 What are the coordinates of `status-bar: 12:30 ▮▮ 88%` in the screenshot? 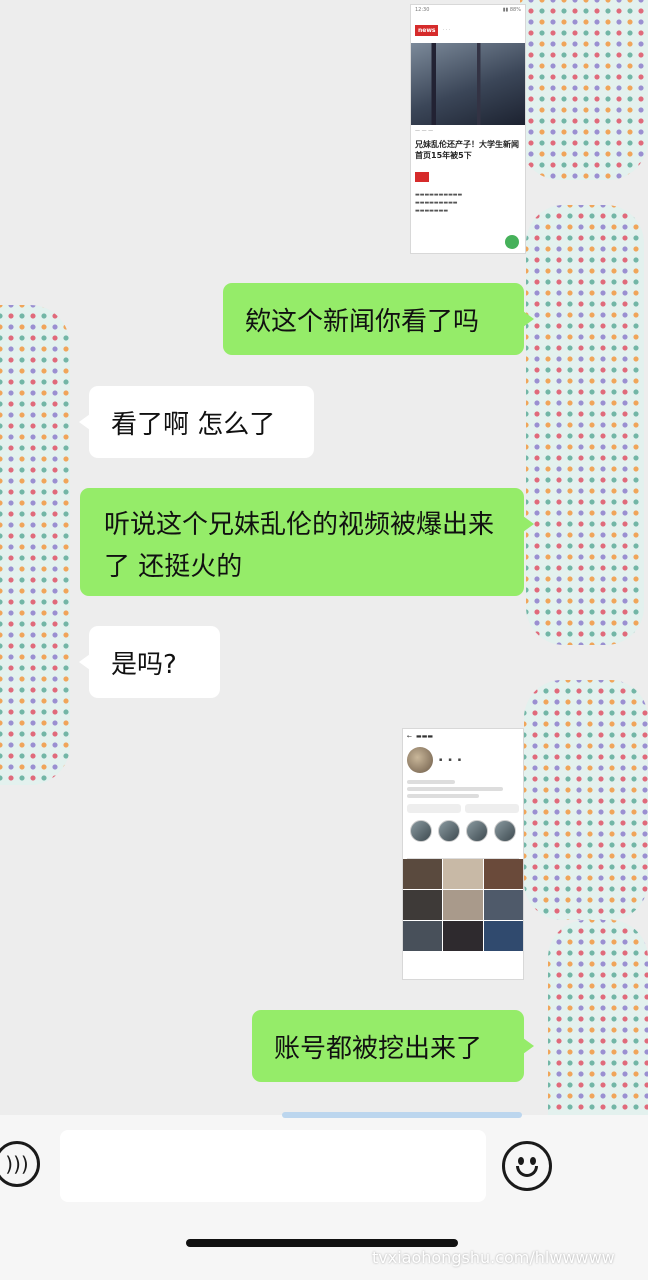 It's located at (468, 10).